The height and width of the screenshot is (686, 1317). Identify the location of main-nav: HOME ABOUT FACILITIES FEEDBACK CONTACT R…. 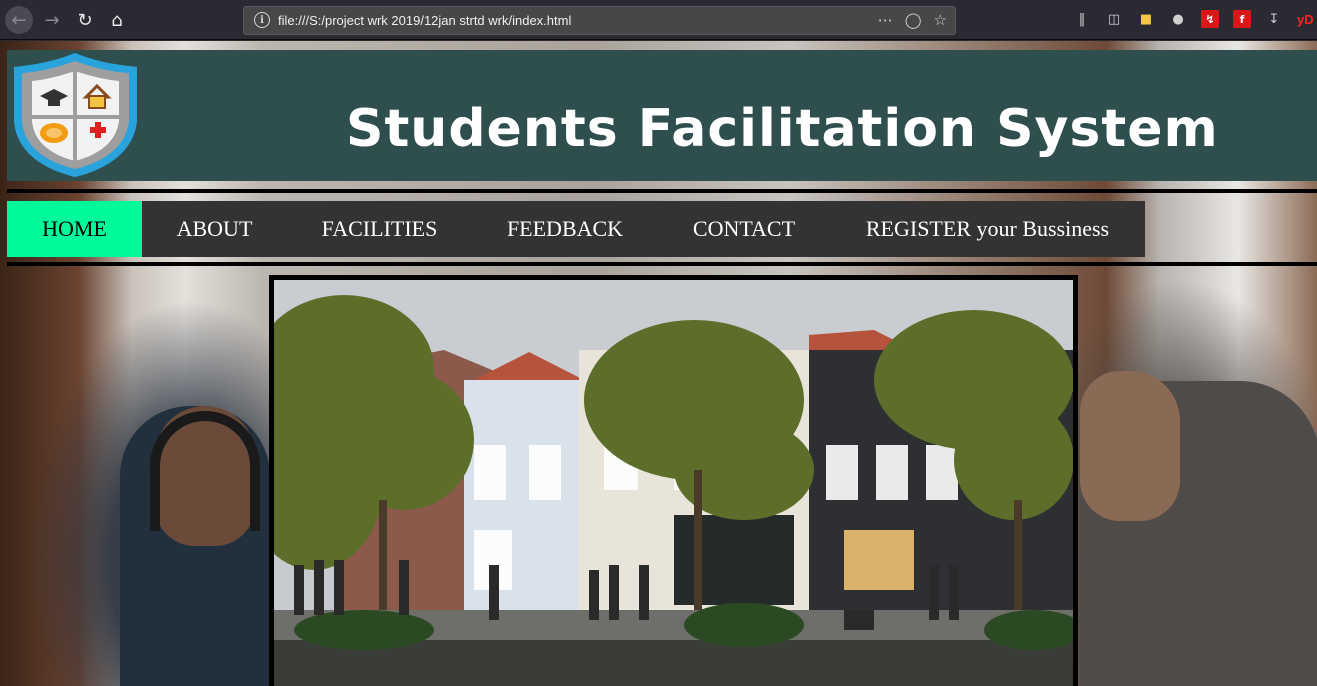
(576, 229).